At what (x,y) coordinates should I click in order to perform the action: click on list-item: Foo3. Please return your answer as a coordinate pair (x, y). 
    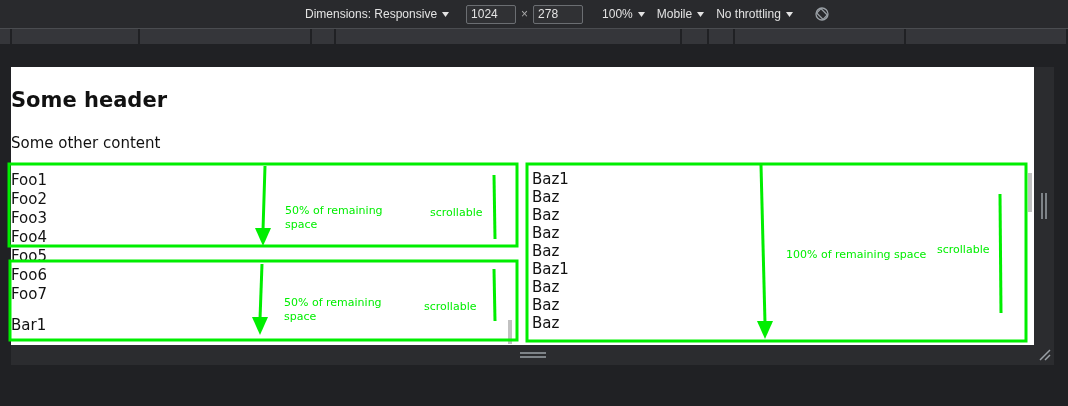
    Looking at the image, I should click on (29, 218).